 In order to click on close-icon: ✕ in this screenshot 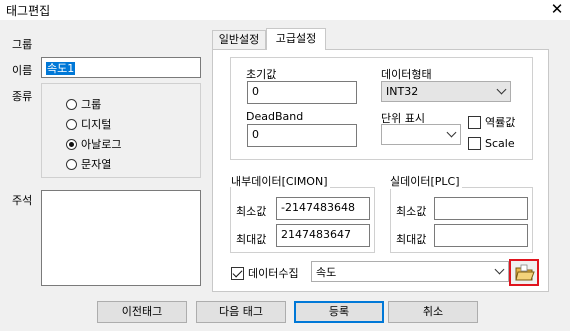, I will do `click(557, 10)`.